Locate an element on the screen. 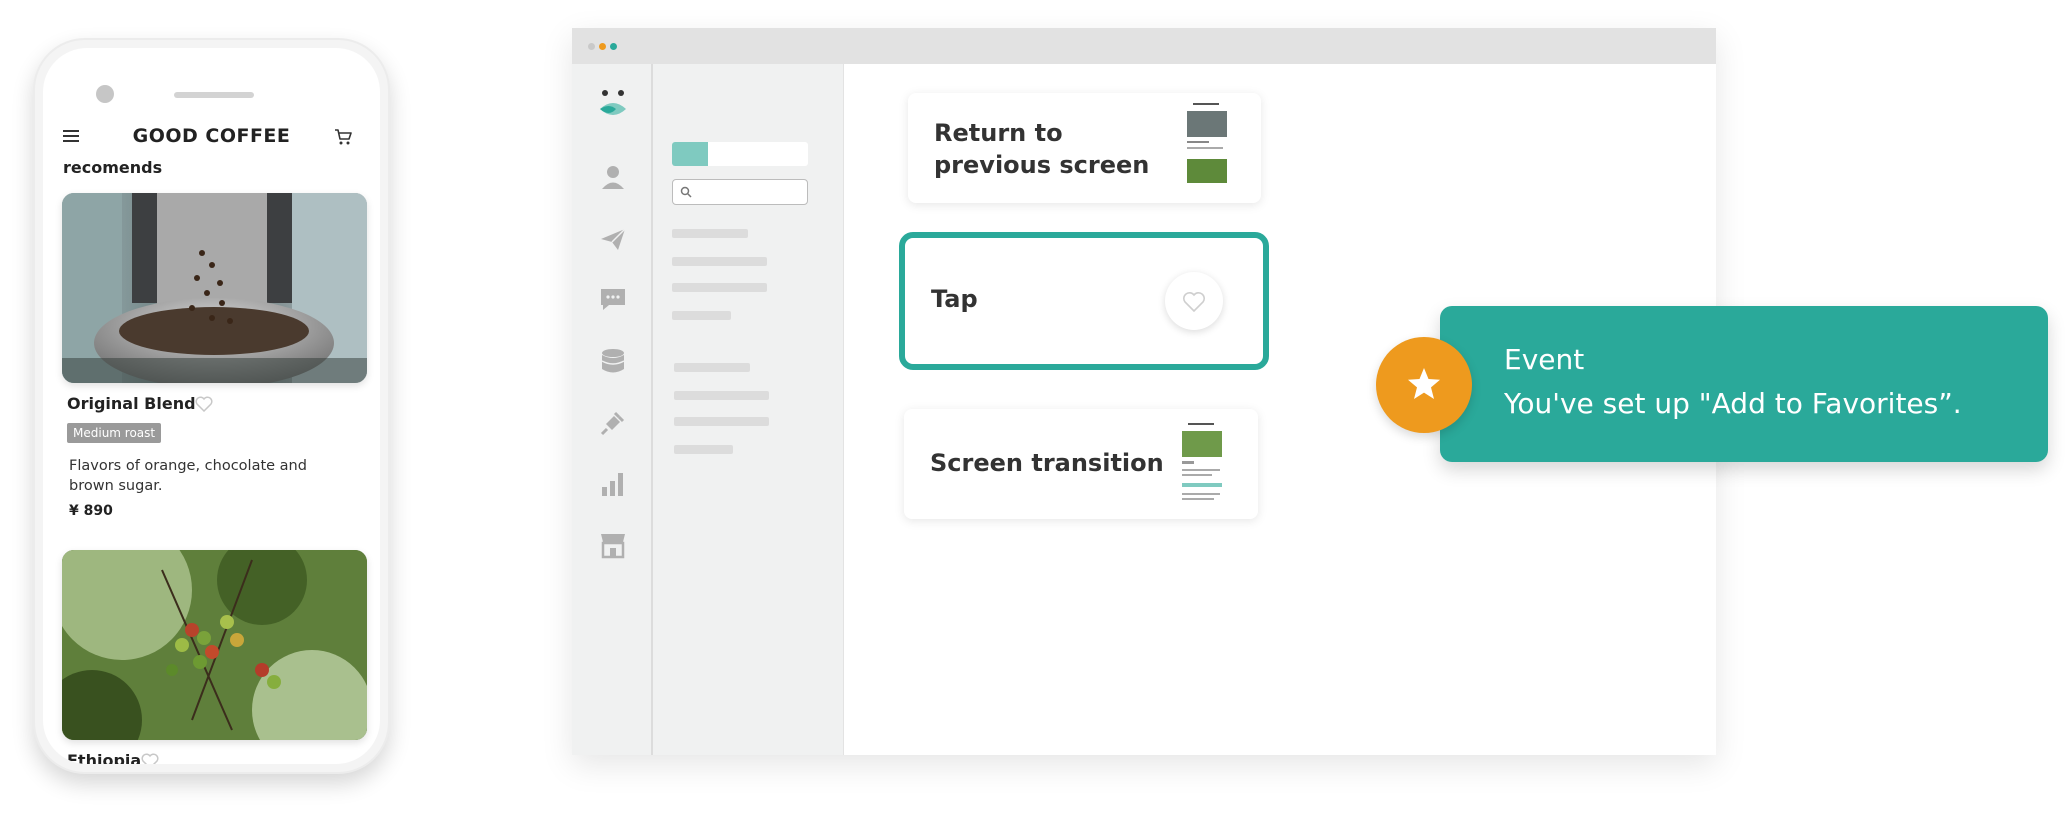 This screenshot has height=831, width=2068. search-icon is located at coordinates (686, 192).